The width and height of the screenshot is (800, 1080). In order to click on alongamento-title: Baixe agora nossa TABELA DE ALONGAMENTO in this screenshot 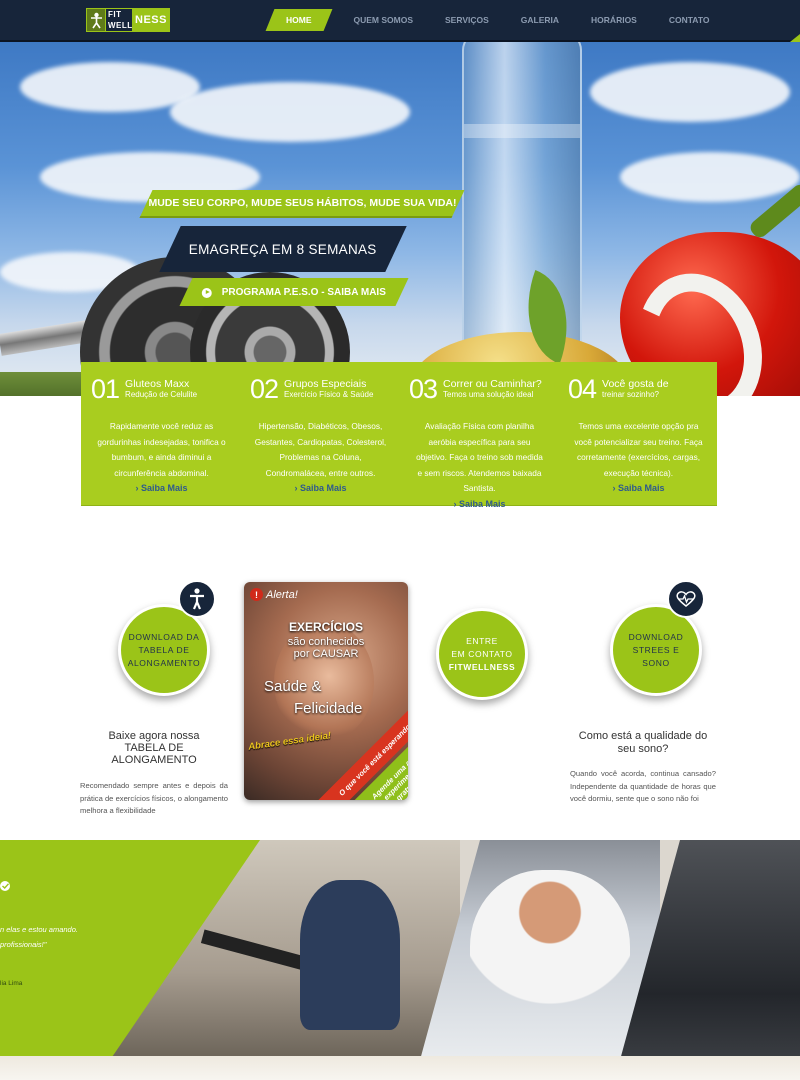, I will do `click(154, 748)`.